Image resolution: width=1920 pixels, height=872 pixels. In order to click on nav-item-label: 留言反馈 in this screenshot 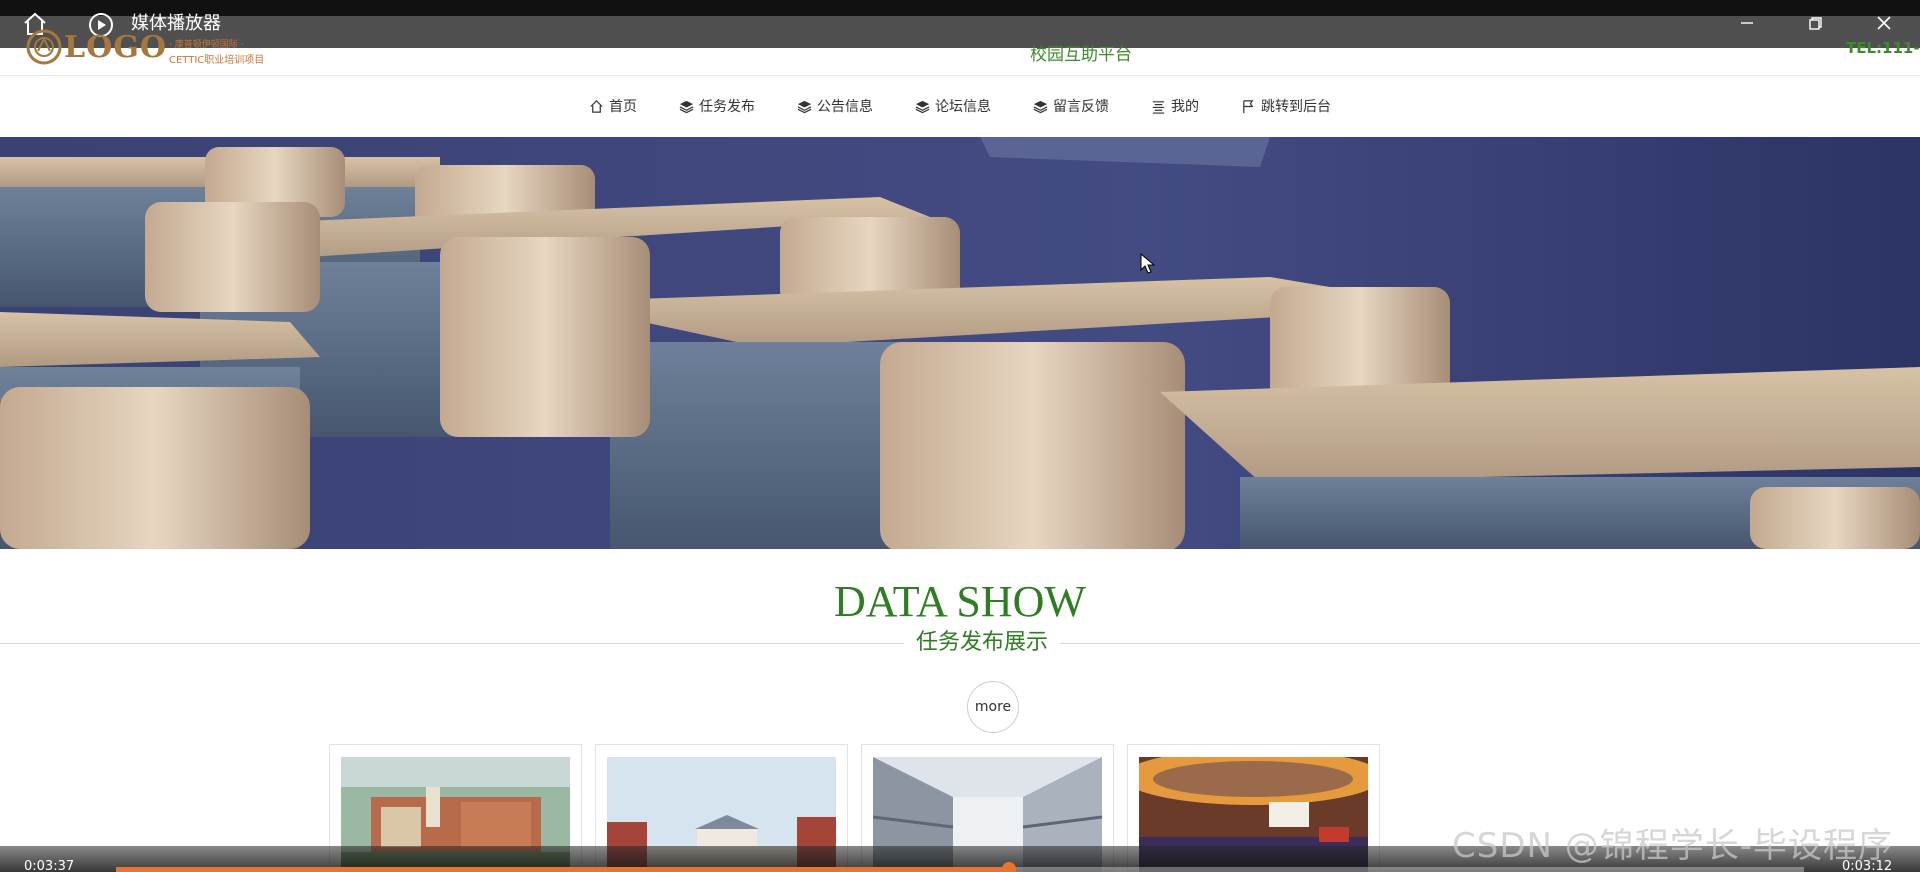, I will do `click(1081, 107)`.